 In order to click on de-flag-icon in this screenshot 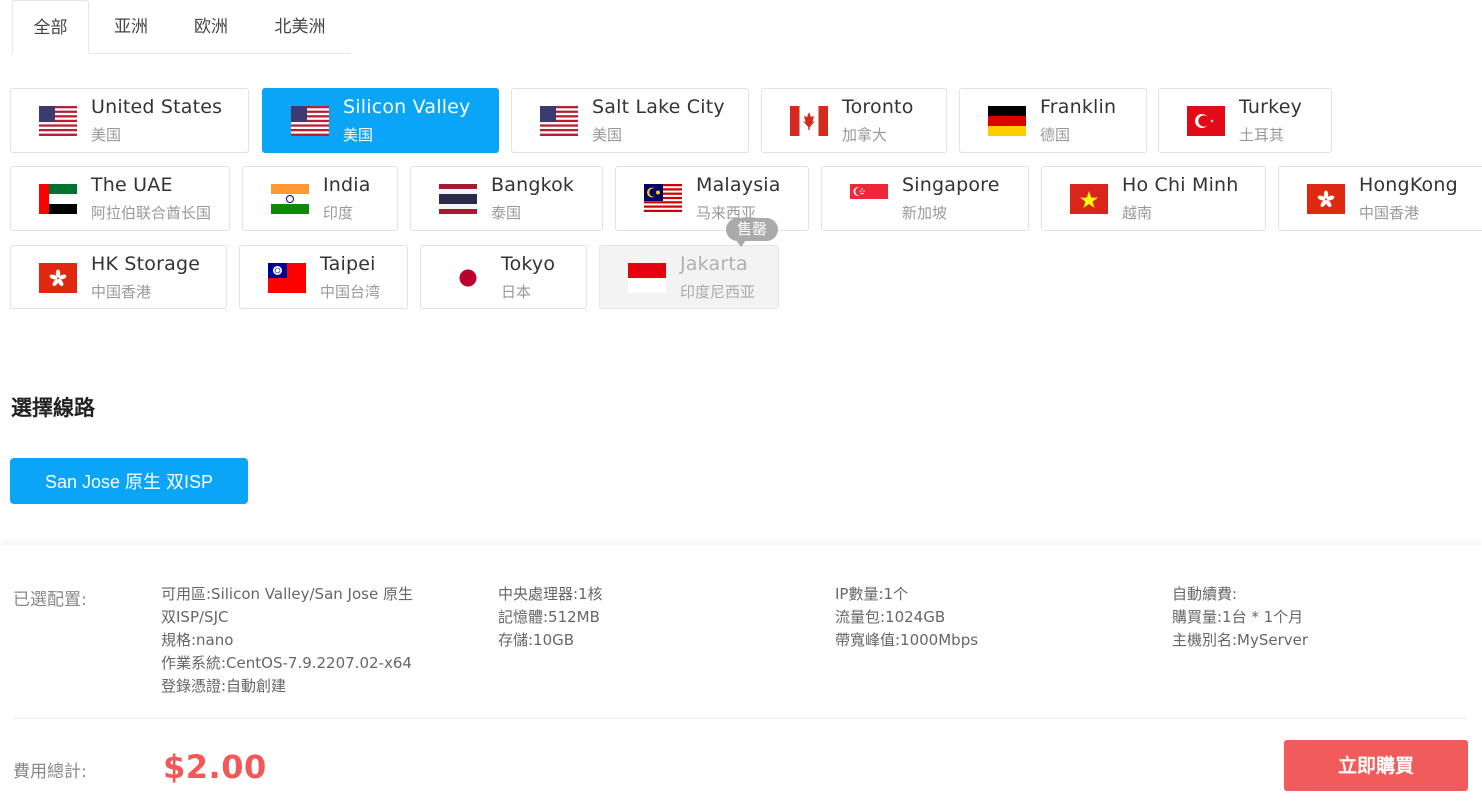, I will do `click(1007, 121)`.